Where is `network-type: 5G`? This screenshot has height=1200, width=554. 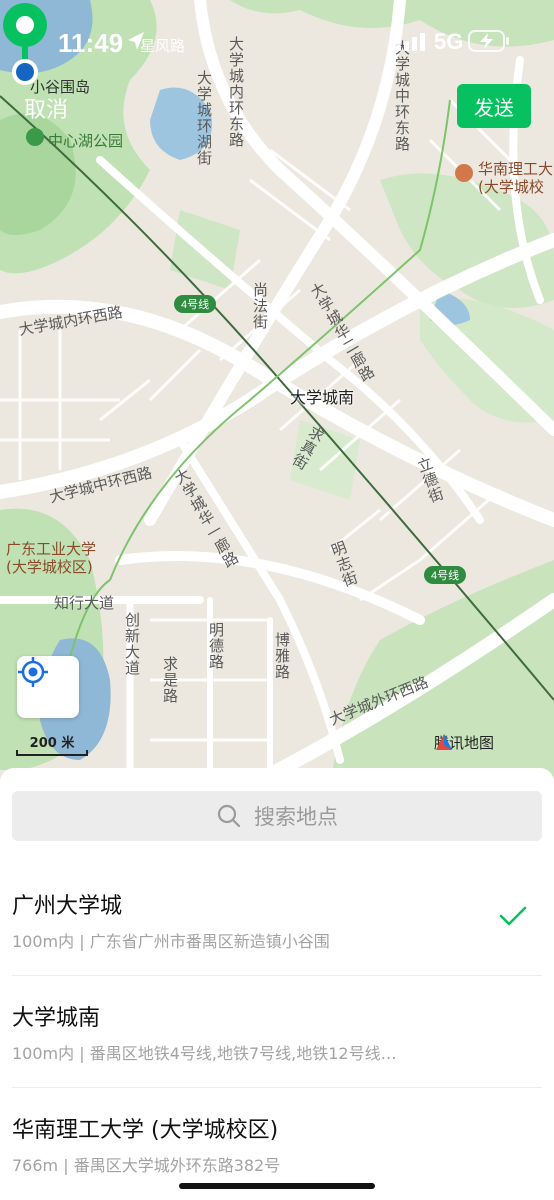 network-type: 5G is located at coordinates (449, 41).